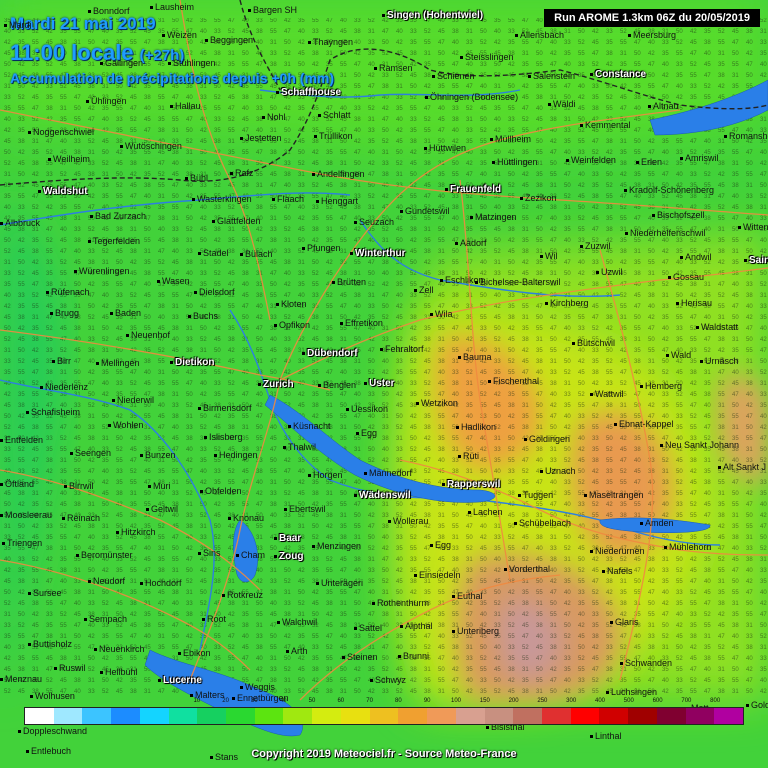  What do you see at coordinates (664, 386) in the screenshot?
I see `city-name: Hemberg` at bounding box center [664, 386].